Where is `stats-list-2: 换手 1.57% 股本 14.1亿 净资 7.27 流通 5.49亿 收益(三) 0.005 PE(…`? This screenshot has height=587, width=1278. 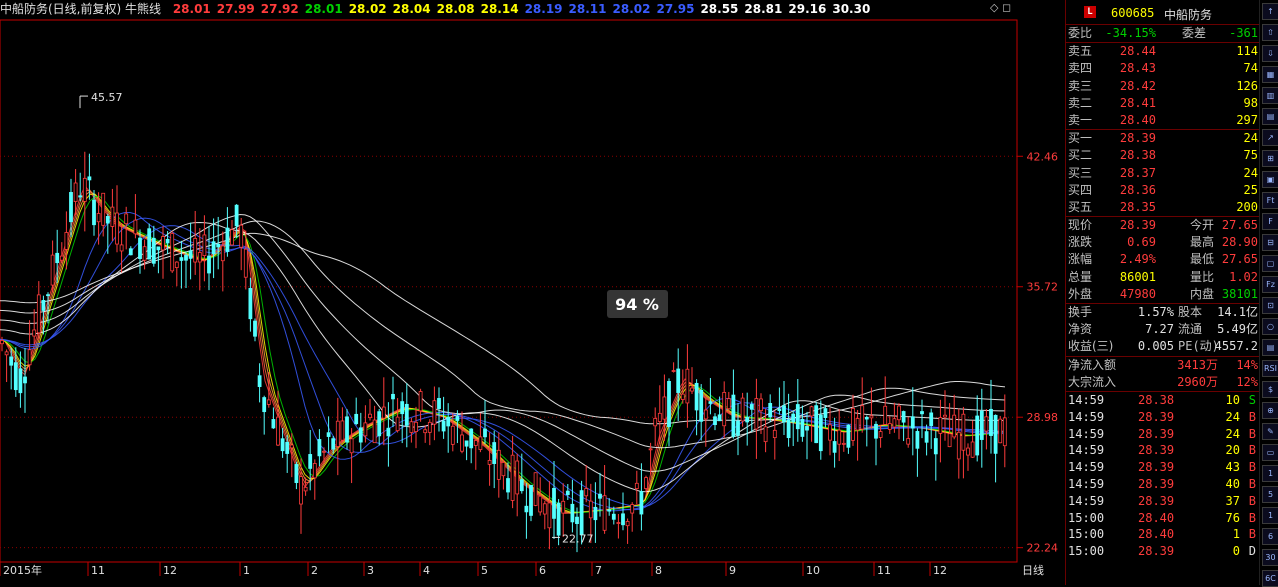 stats-list-2: 换手 1.57% 股本 14.1亿 净资 7.27 流通 5.49亿 收益(三) 0.005 PE(… is located at coordinates (1163, 330).